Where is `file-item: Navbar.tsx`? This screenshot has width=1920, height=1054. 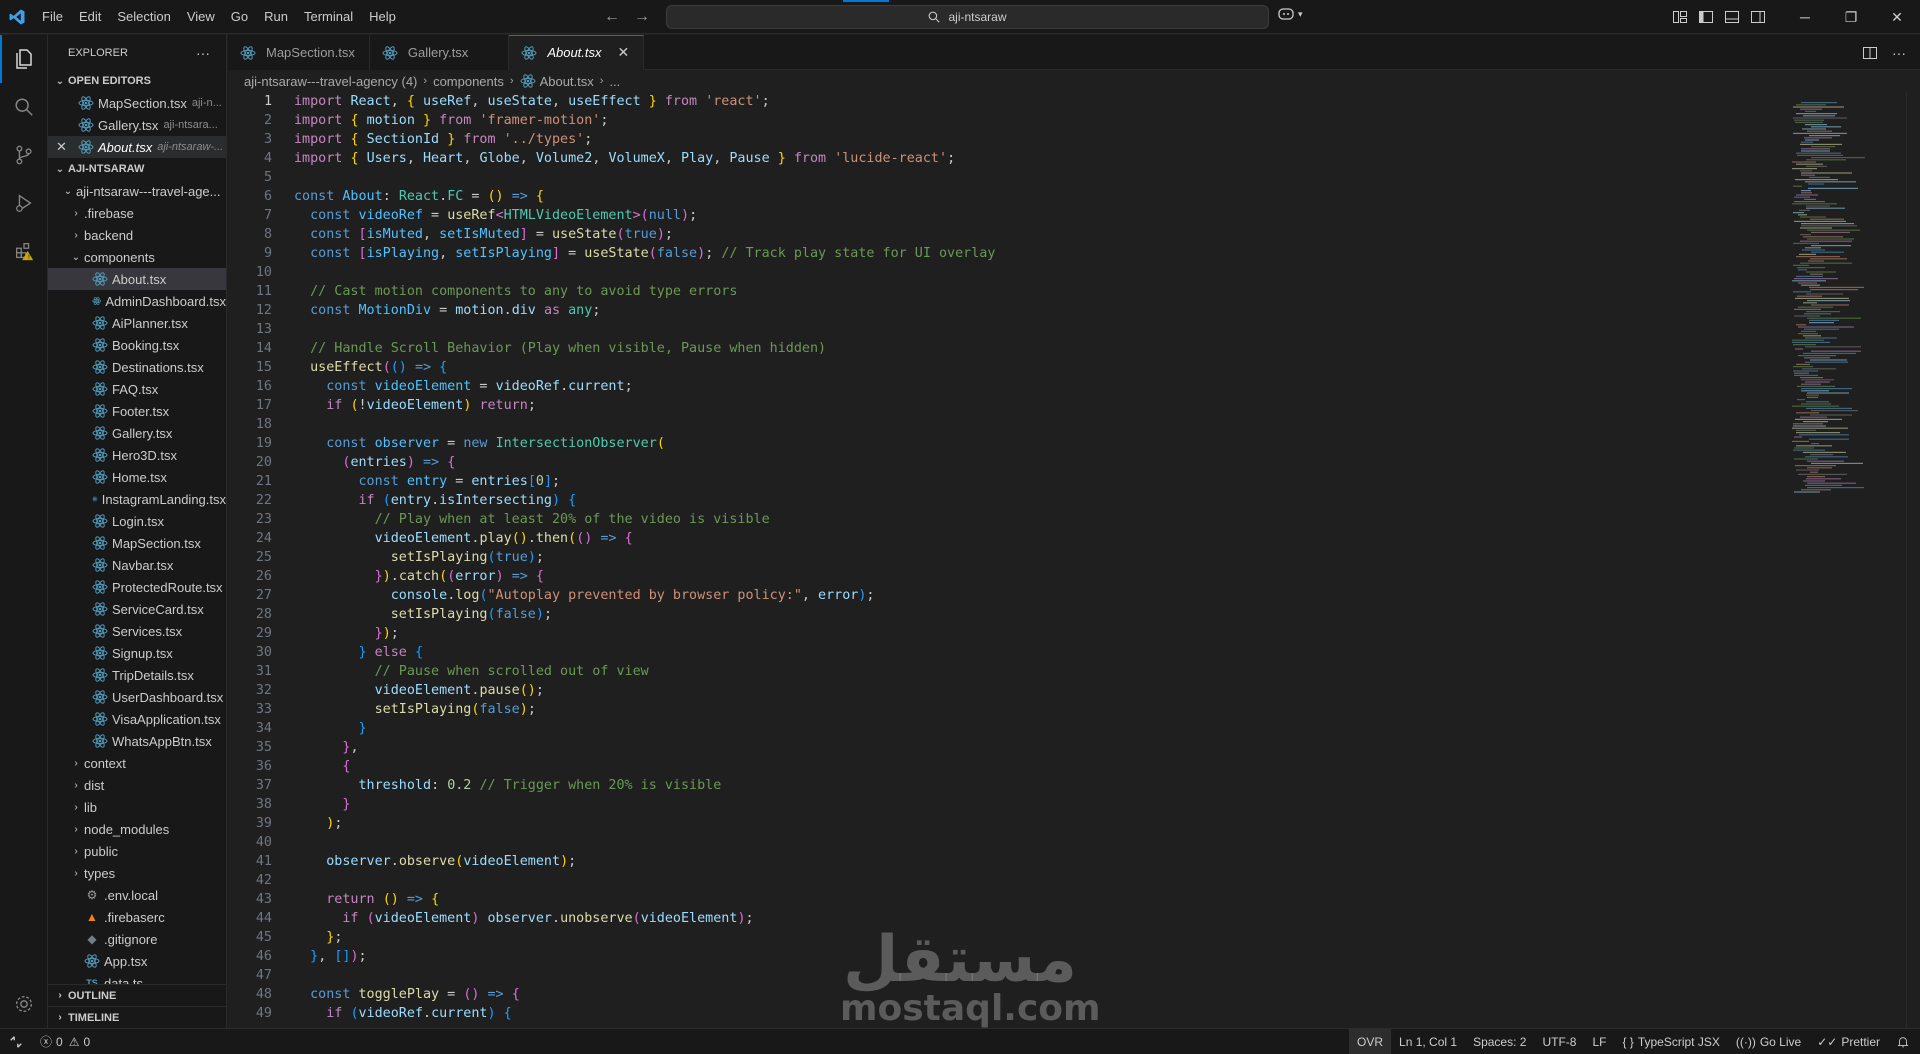 file-item: Navbar.tsx is located at coordinates (137, 565).